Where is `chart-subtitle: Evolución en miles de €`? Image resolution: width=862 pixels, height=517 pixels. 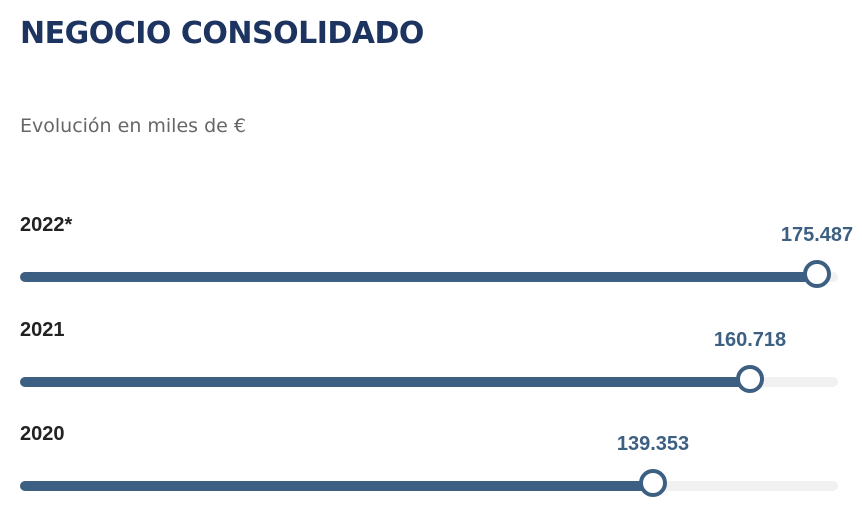 chart-subtitle: Evolución en miles de € is located at coordinates (133, 126).